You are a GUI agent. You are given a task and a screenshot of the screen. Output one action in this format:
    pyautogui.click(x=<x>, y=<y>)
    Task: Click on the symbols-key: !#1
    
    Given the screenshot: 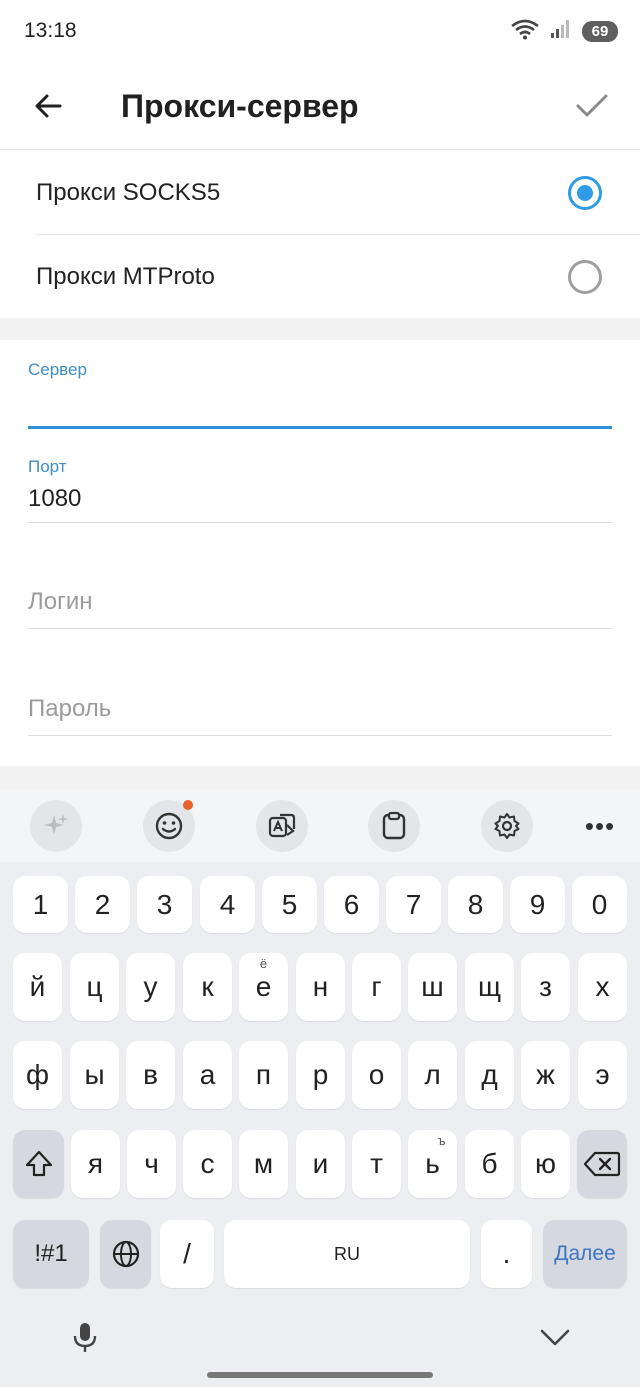 What is the action you would take?
    pyautogui.click(x=51, y=1254)
    